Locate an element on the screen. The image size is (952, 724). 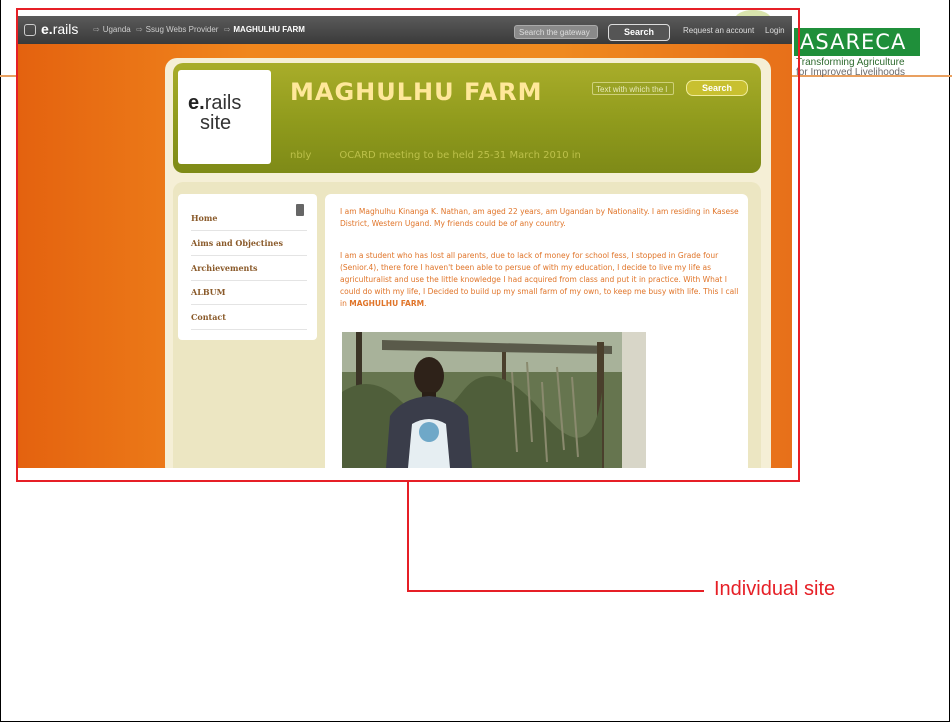
callout-label: Individual site is located at coordinates (775, 589).